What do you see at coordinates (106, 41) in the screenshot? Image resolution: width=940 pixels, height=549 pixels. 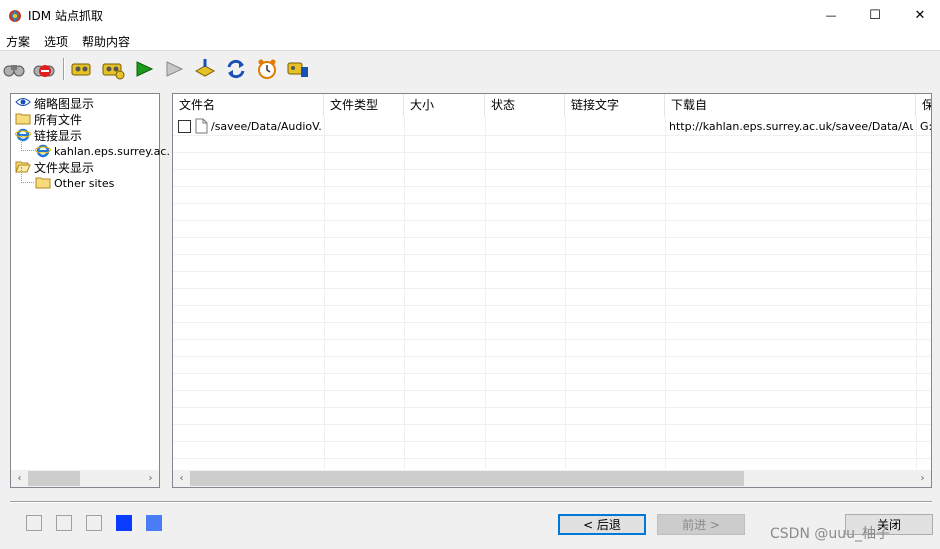 I see `menu-help: 帮助内容` at bounding box center [106, 41].